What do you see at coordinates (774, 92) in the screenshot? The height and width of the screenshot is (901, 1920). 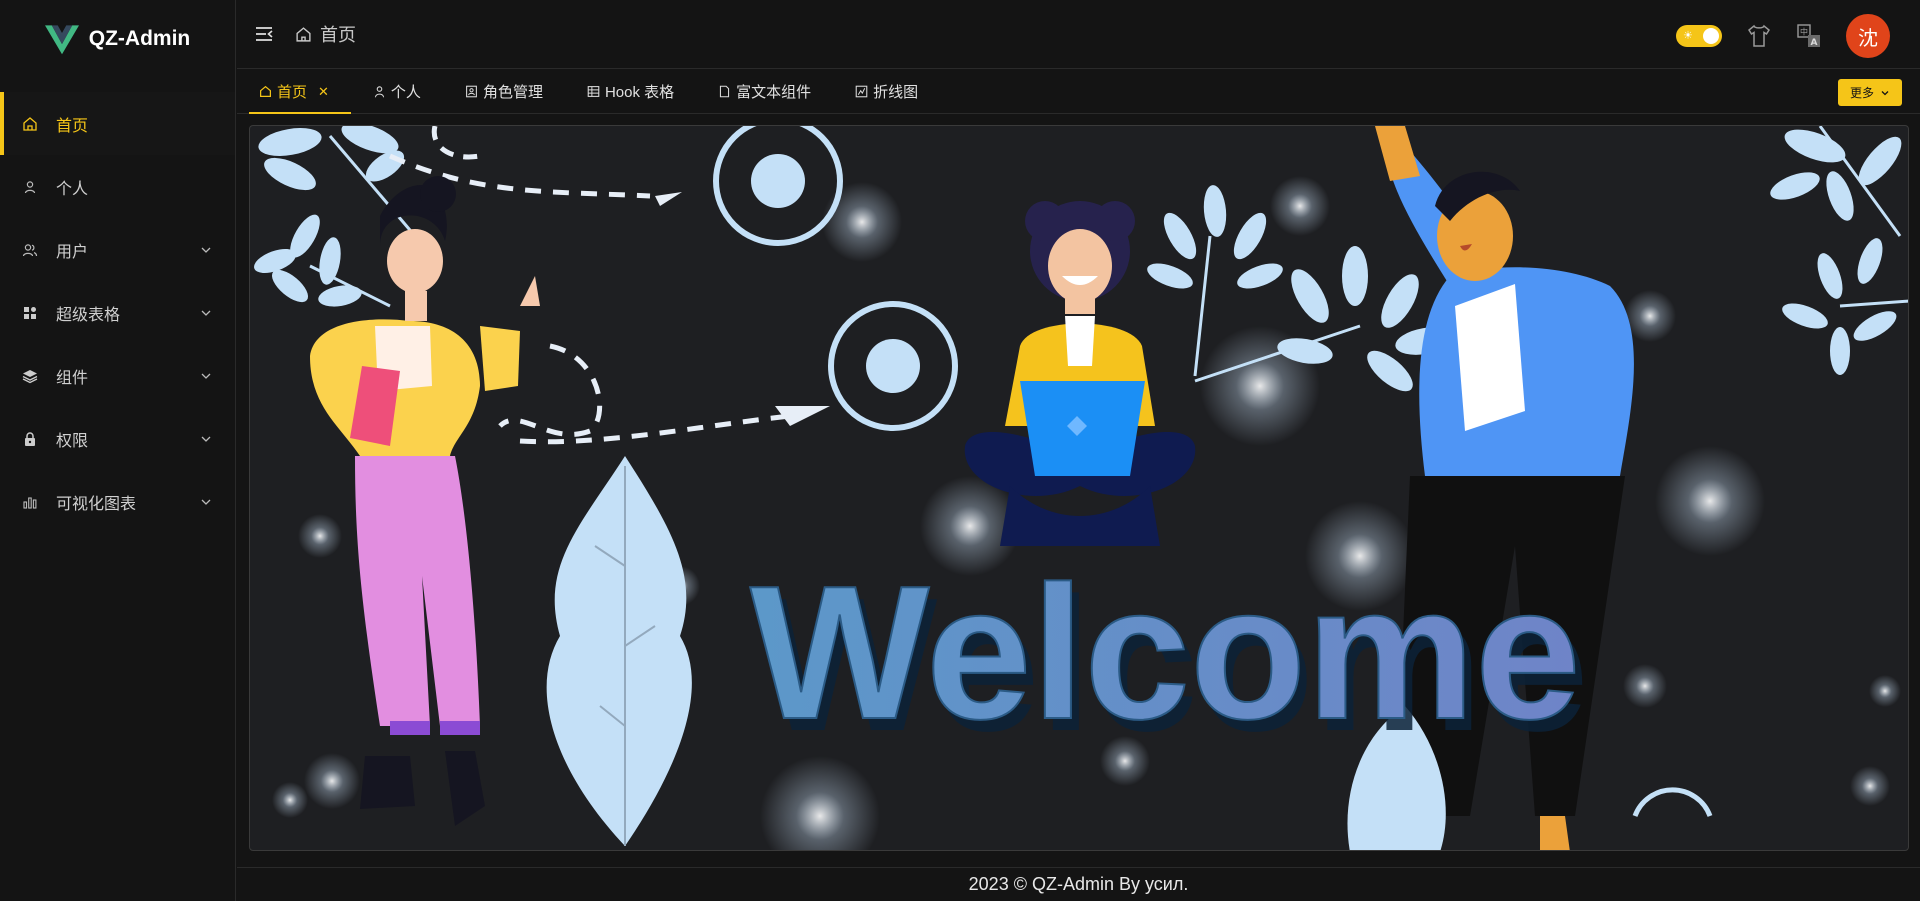 I see `tab-label: 富文本组件` at bounding box center [774, 92].